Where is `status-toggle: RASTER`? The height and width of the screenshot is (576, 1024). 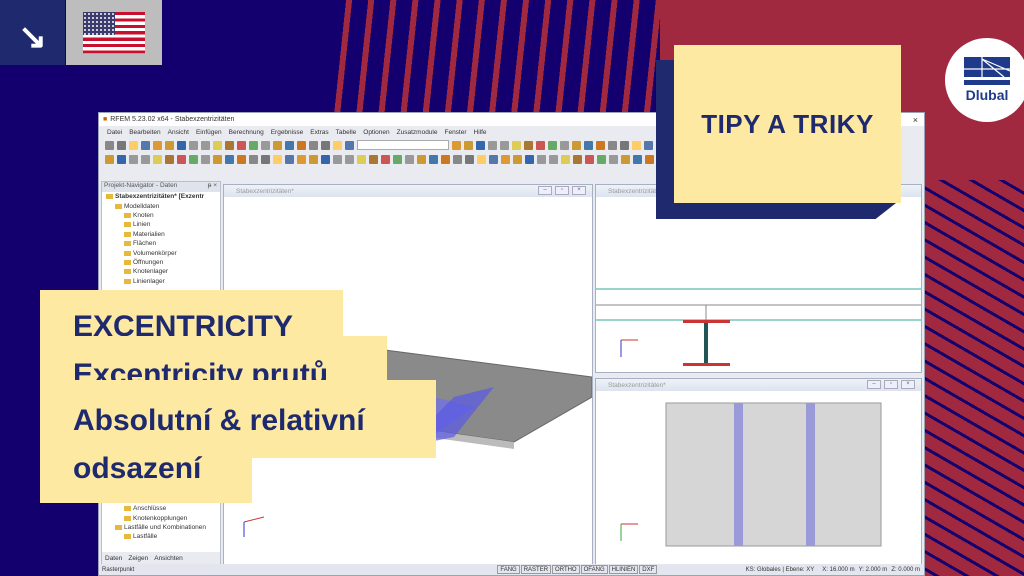 status-toggle: RASTER is located at coordinates (536, 569).